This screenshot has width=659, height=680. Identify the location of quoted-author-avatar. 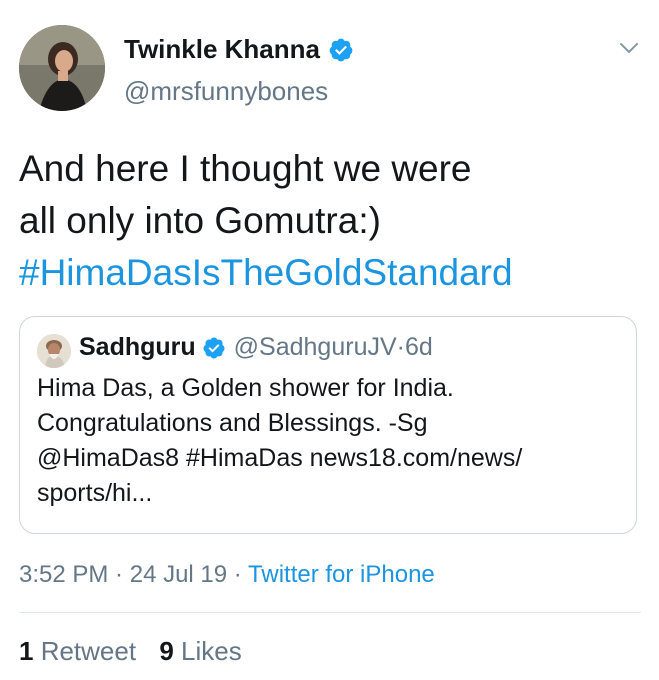
(54, 351).